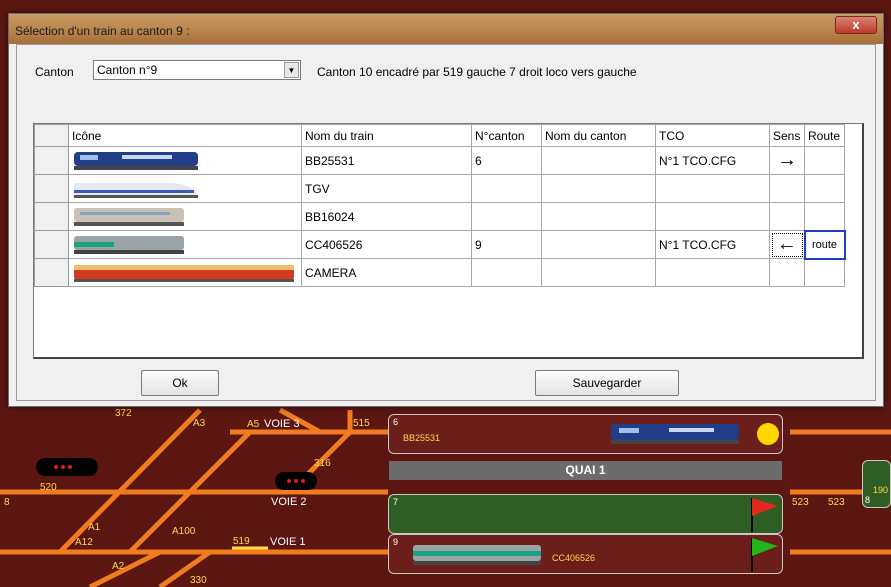 The width and height of the screenshot is (891, 587). What do you see at coordinates (881, 490) in the screenshot?
I see `track-label-190: 190` at bounding box center [881, 490].